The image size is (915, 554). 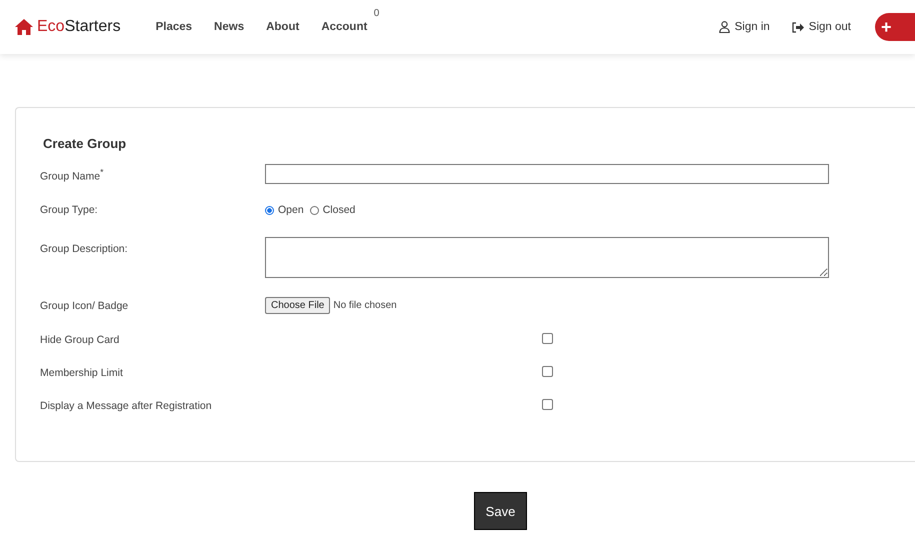 What do you see at coordinates (79, 27) in the screenshot?
I see `brand-logo: EcoStarters` at bounding box center [79, 27].